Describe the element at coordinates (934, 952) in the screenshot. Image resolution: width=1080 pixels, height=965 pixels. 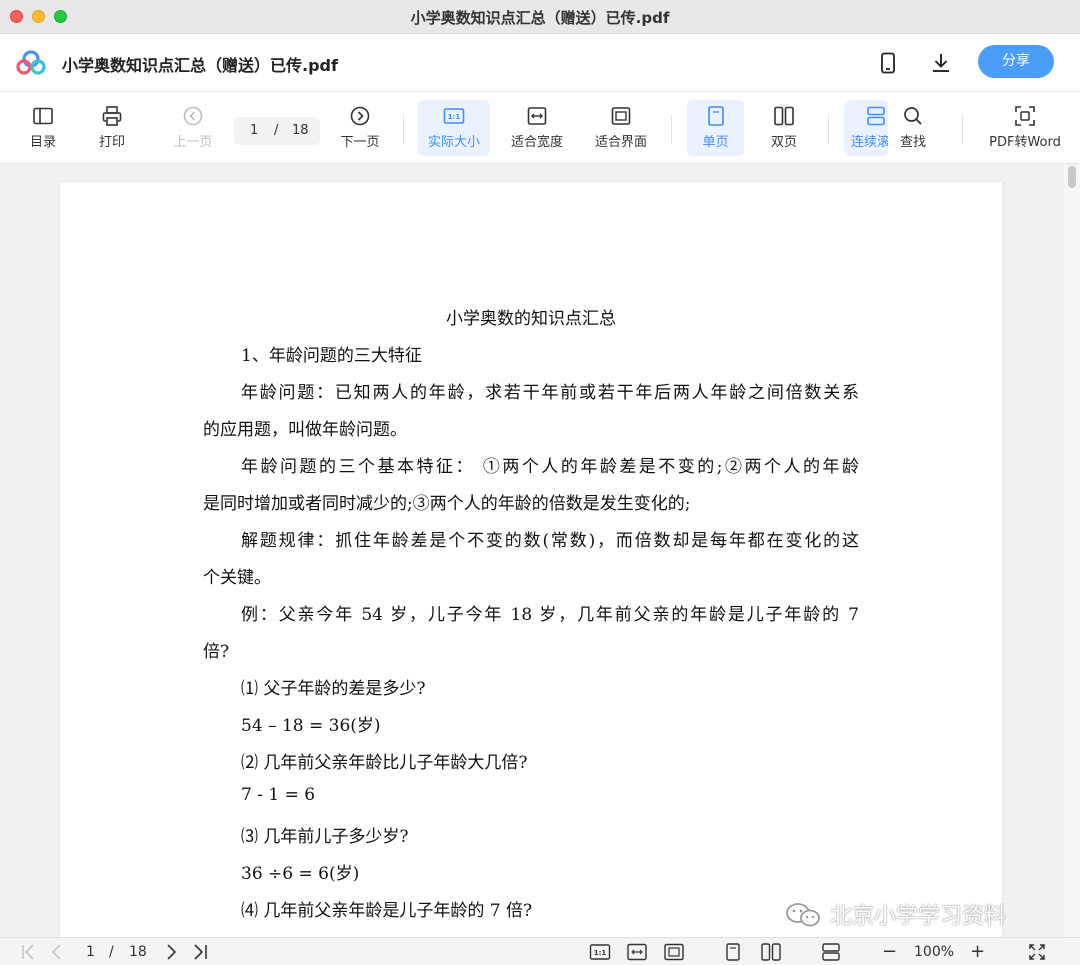
I see `zoom-level: 100%` at that location.